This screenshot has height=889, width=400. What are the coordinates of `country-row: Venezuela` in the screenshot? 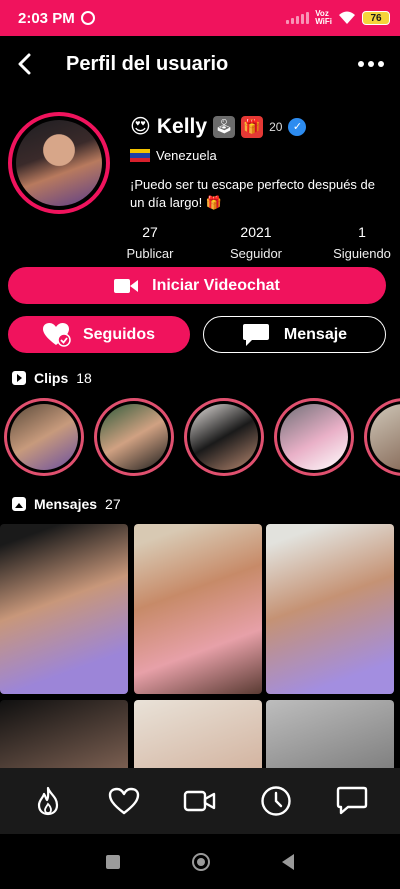 It's located at (173, 155).